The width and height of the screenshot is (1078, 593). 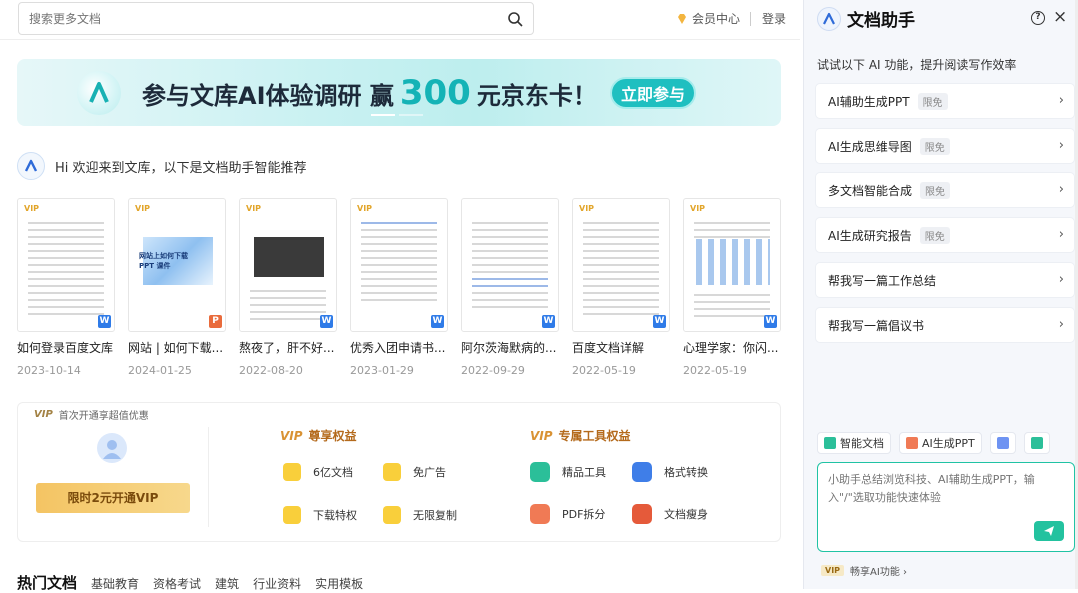 I want to click on no-ads-icon, so click(x=392, y=472).